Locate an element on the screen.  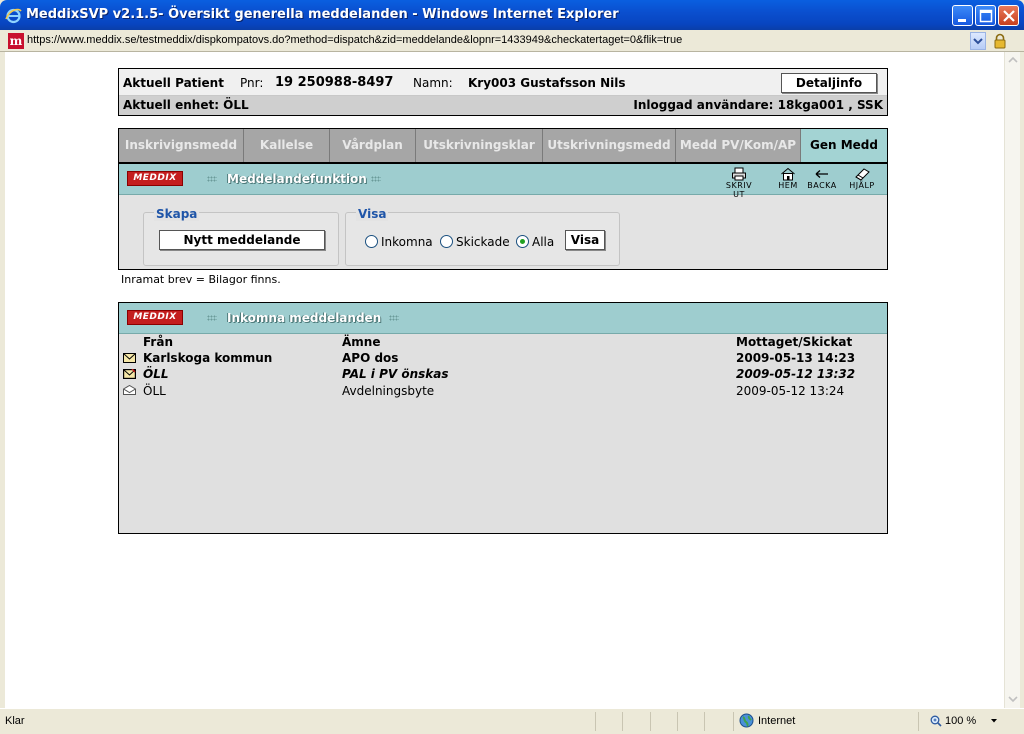
create-group: Skapa Nytt meddelande is located at coordinates (241, 236).